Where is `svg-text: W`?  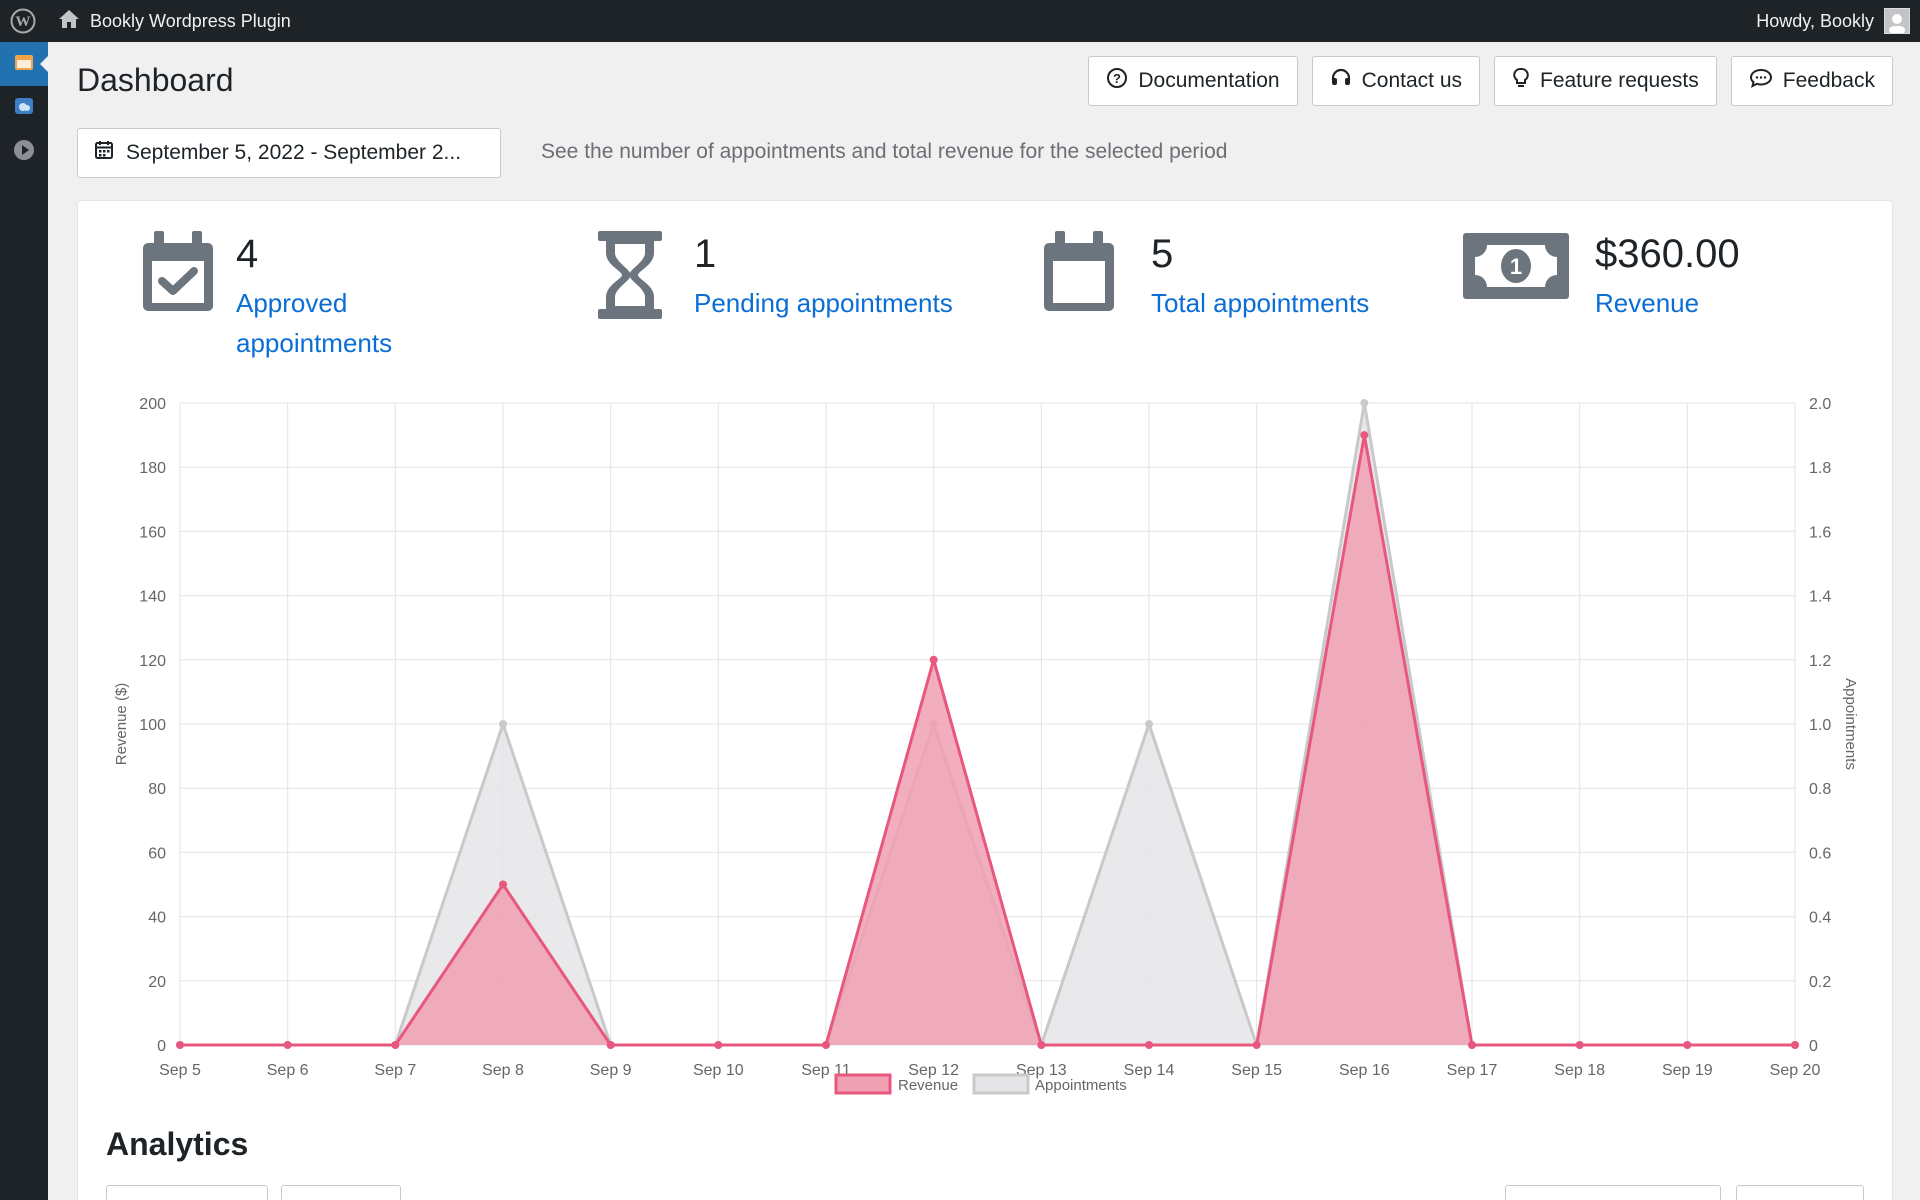 svg-text: W is located at coordinates (23, 22).